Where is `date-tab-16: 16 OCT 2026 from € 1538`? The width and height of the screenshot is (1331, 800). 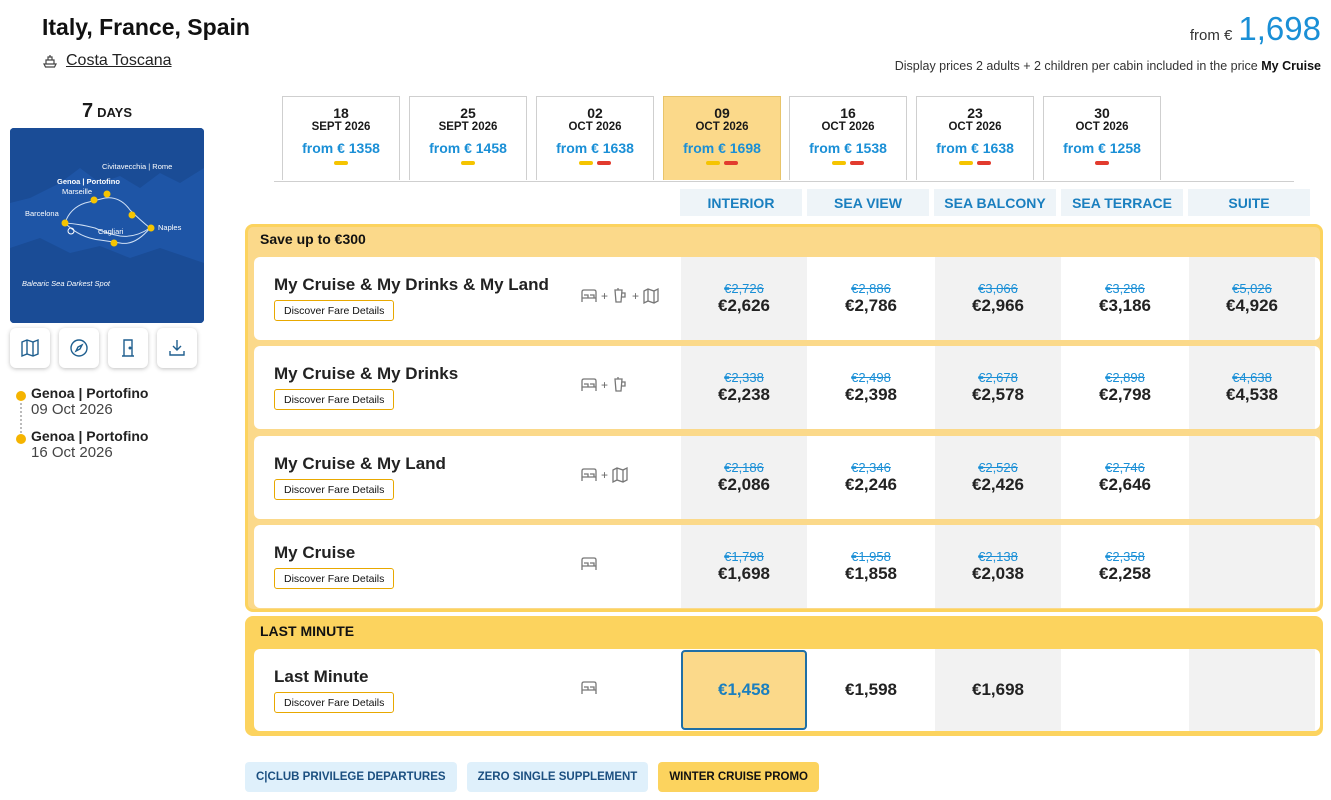
date-tab-16: 16 OCT 2026 from € 1538 is located at coordinates (848, 138).